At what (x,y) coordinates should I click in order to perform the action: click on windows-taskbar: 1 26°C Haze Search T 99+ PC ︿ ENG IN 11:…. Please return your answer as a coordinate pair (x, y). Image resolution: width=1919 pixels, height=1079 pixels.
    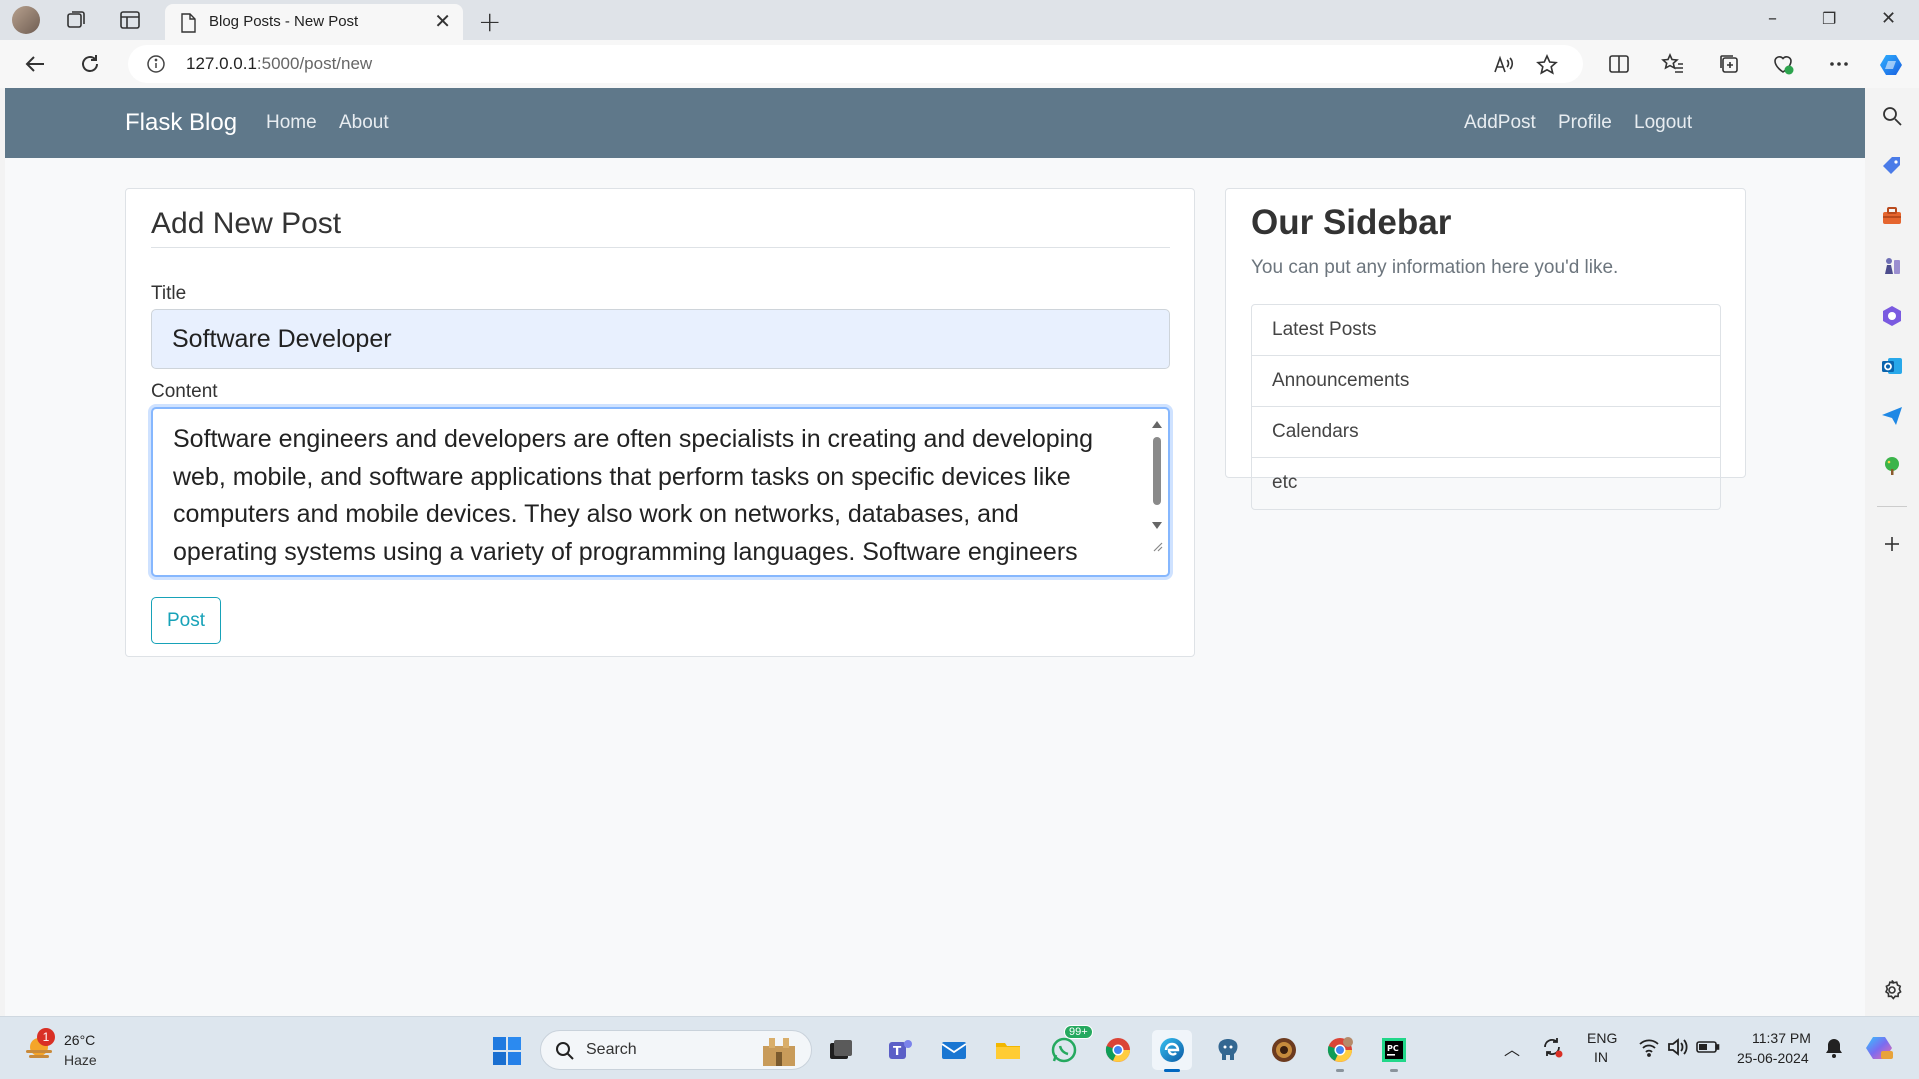
    Looking at the image, I should click on (959, 1047).